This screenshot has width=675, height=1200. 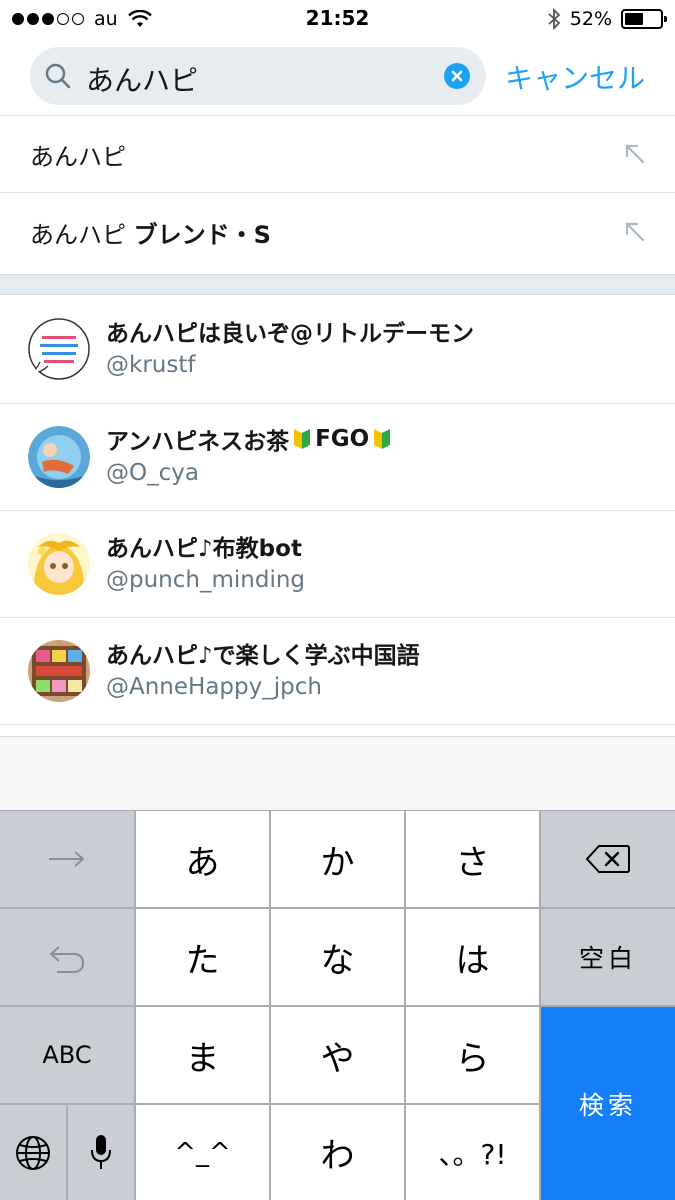 What do you see at coordinates (608, 1103) in the screenshot?
I see `search-key: 検索` at bounding box center [608, 1103].